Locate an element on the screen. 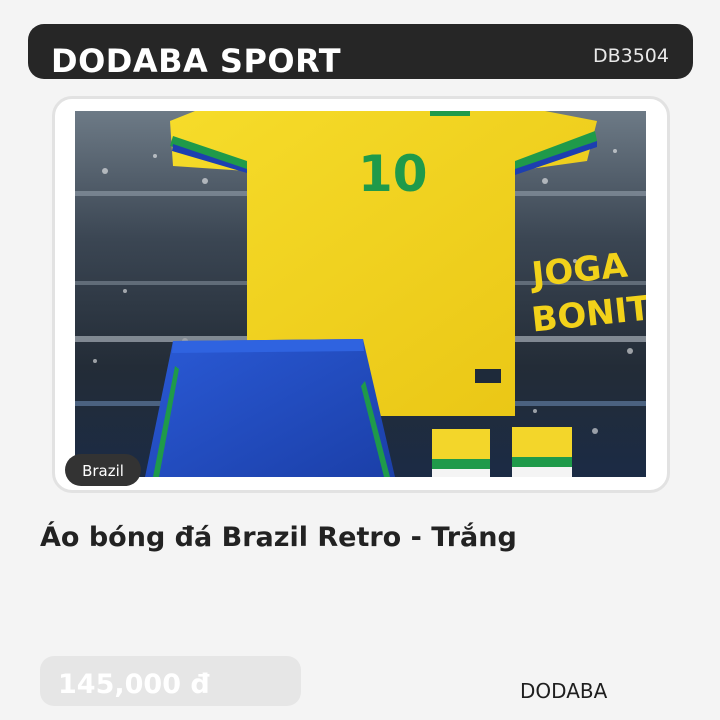 The image size is (720, 720). product-title: Áo bóng đá Brazil Retro - Trắng is located at coordinates (278, 538).